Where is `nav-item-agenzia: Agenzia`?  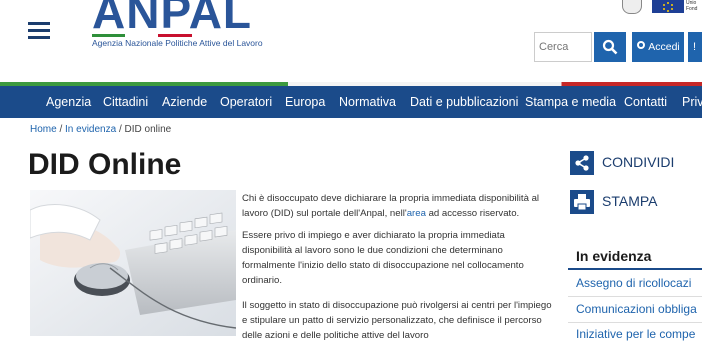 nav-item-agenzia: Agenzia is located at coordinates (68, 102).